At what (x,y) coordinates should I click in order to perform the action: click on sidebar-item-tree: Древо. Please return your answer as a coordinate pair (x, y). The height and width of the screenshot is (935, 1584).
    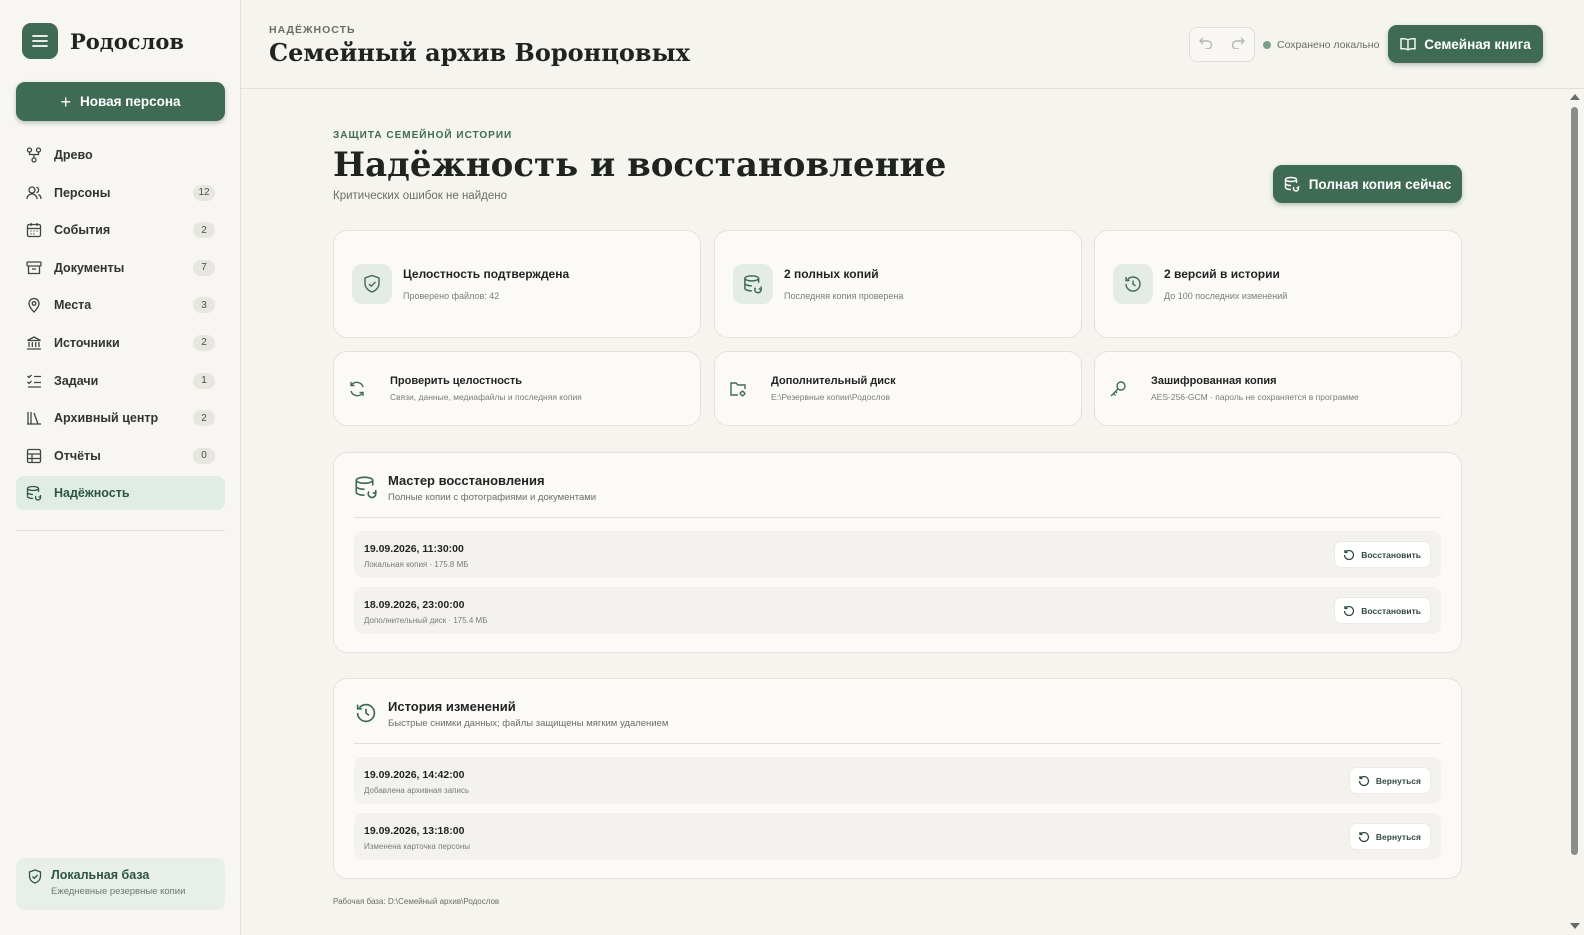
    Looking at the image, I should click on (120, 155).